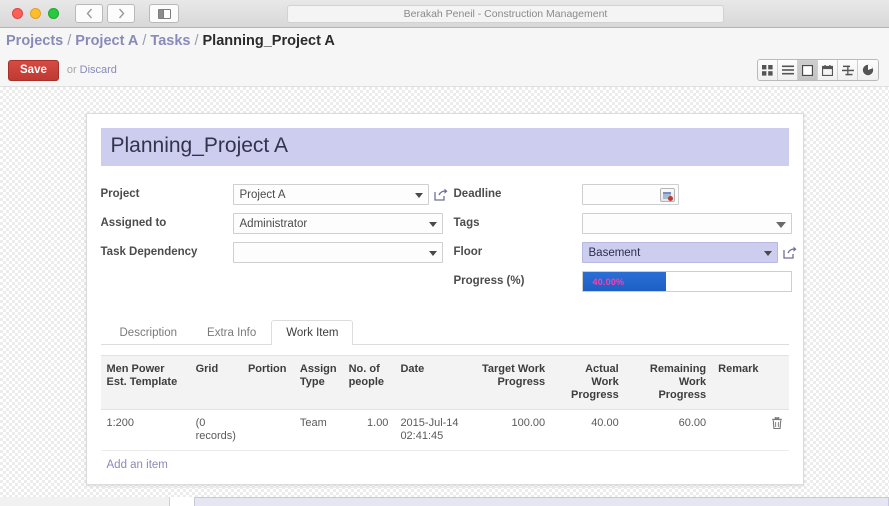 The height and width of the screenshot is (506, 889). I want to click on browser-nav-buttons, so click(105, 13).